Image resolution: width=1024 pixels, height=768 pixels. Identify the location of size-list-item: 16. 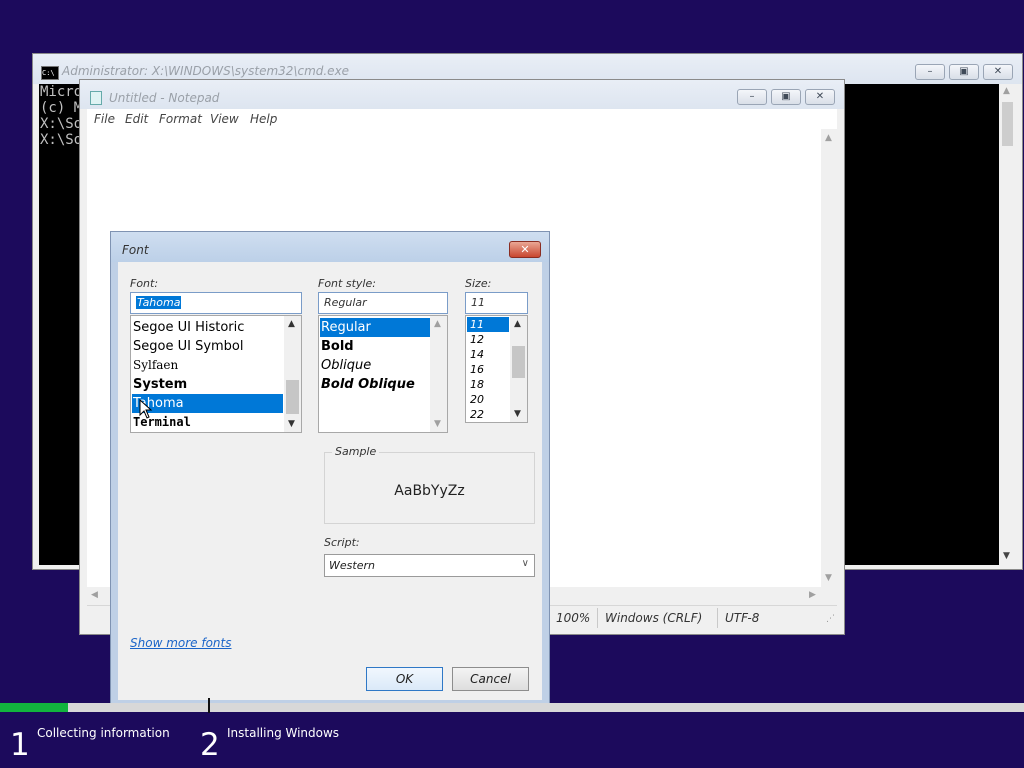
(488, 369).